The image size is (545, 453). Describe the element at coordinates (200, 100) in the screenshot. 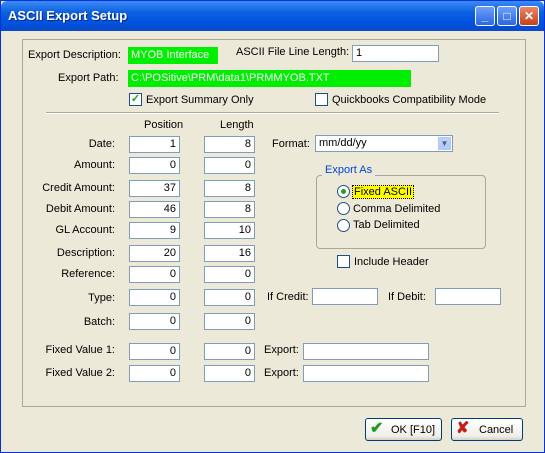

I see `export-summary-label: Export Summary Only` at that location.